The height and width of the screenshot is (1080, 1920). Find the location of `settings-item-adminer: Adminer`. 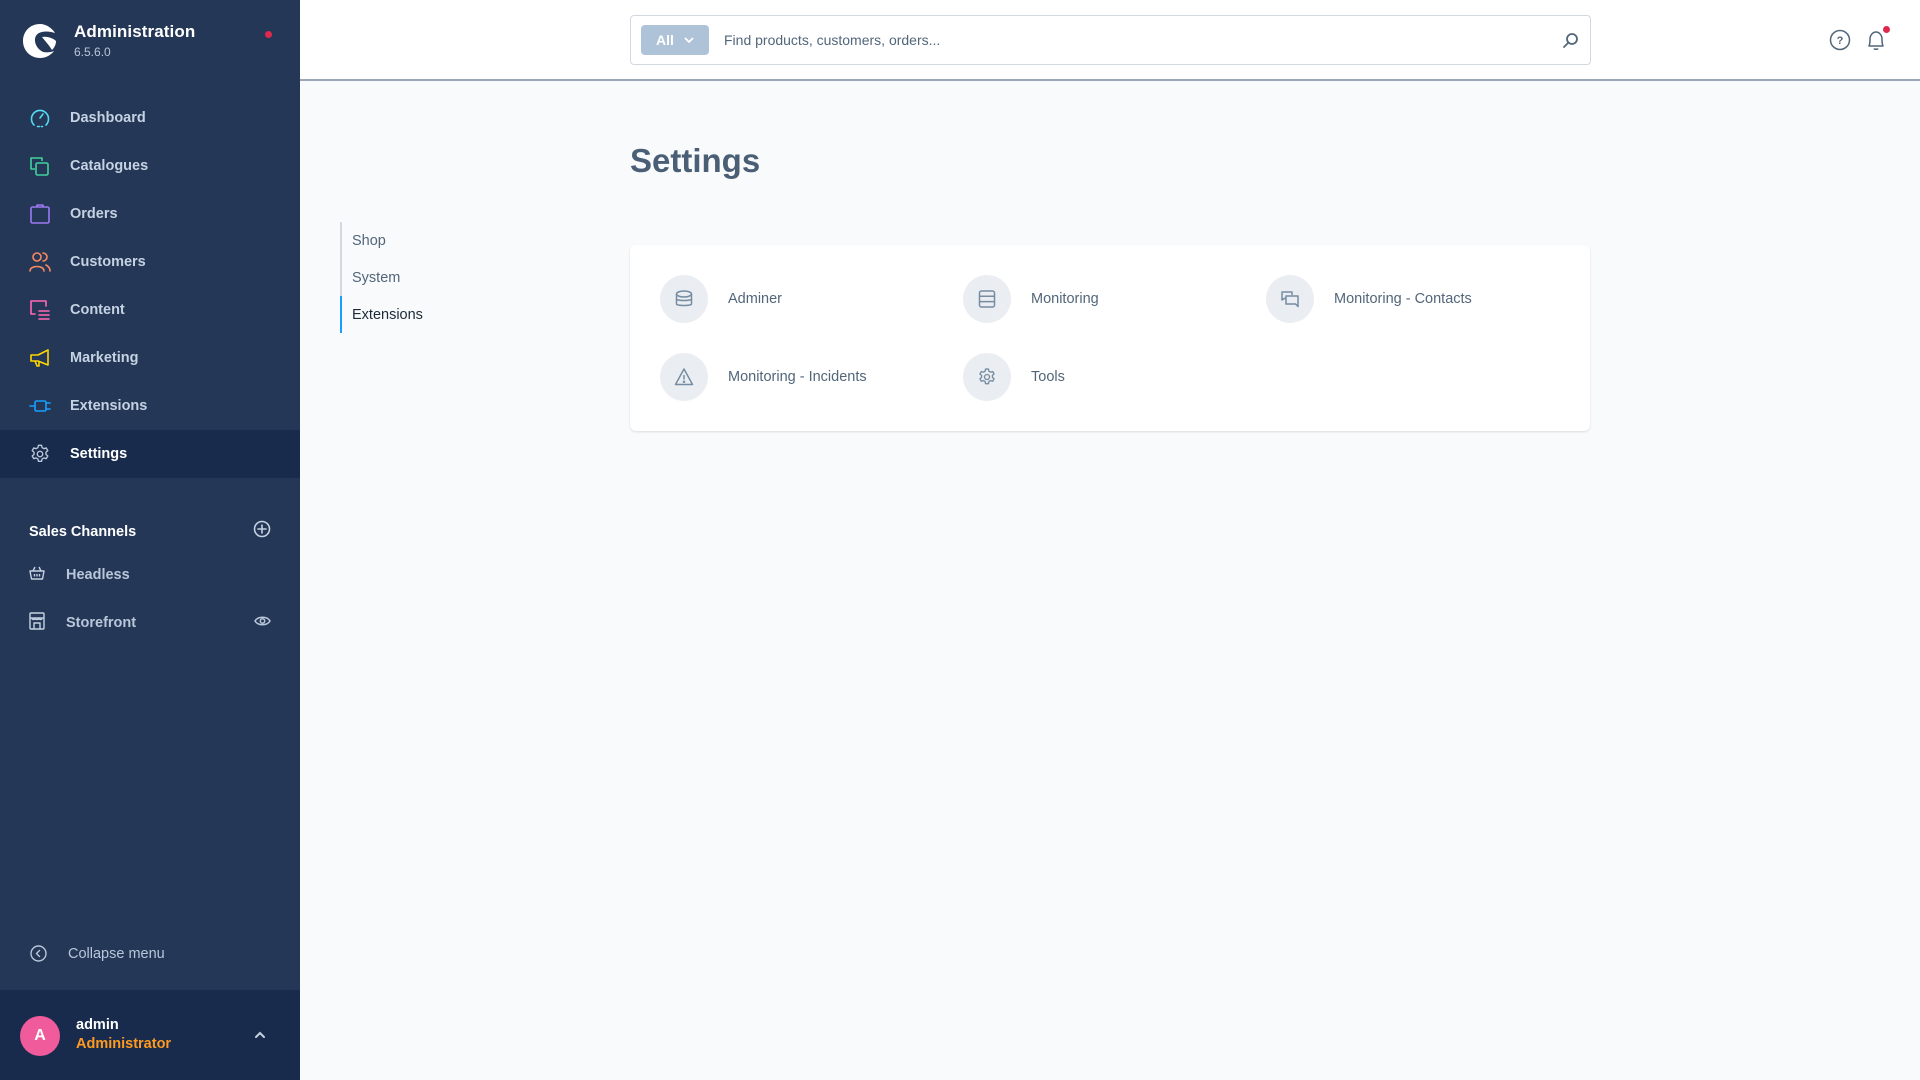

settings-item-adminer: Adminer is located at coordinates (721, 299).